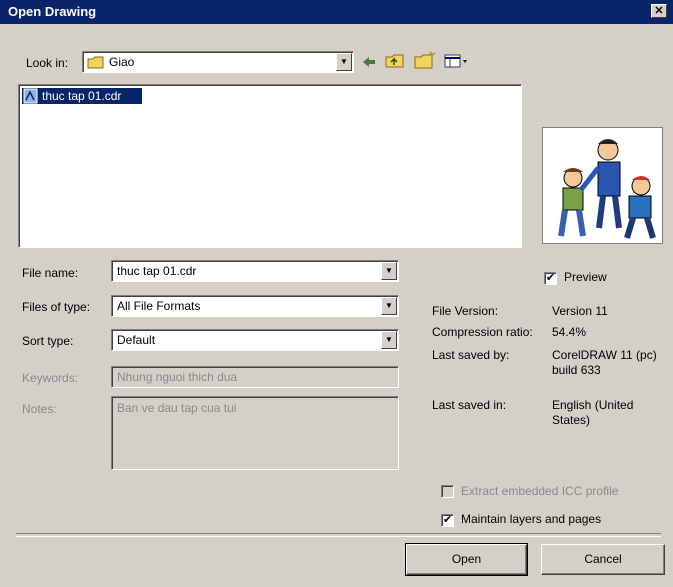 This screenshot has width=673, height=587. I want to click on file-name-field: thuc tap 01.cdr ▼, so click(255, 271).